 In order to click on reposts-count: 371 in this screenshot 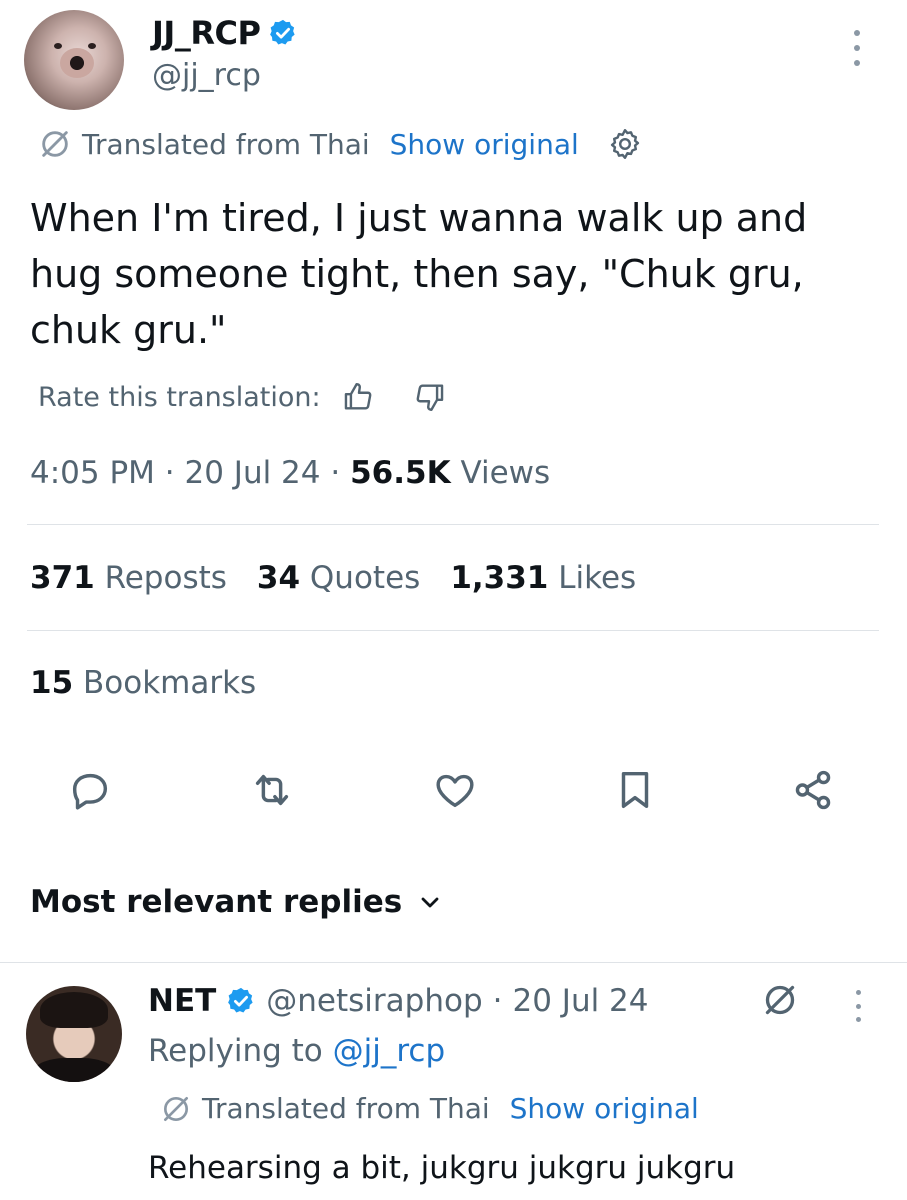, I will do `click(62, 578)`.